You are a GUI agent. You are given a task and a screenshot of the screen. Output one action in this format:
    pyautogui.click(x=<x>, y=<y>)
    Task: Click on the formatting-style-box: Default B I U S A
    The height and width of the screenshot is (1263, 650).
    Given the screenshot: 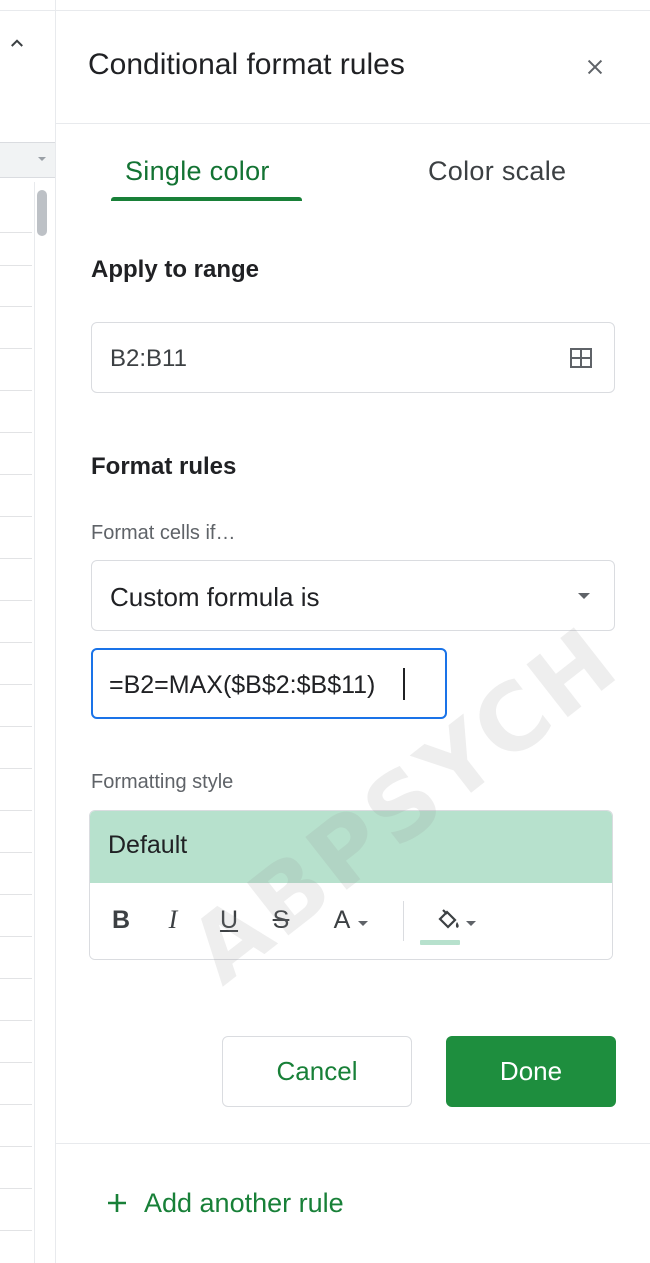 What is the action you would take?
    pyautogui.click(x=351, y=885)
    